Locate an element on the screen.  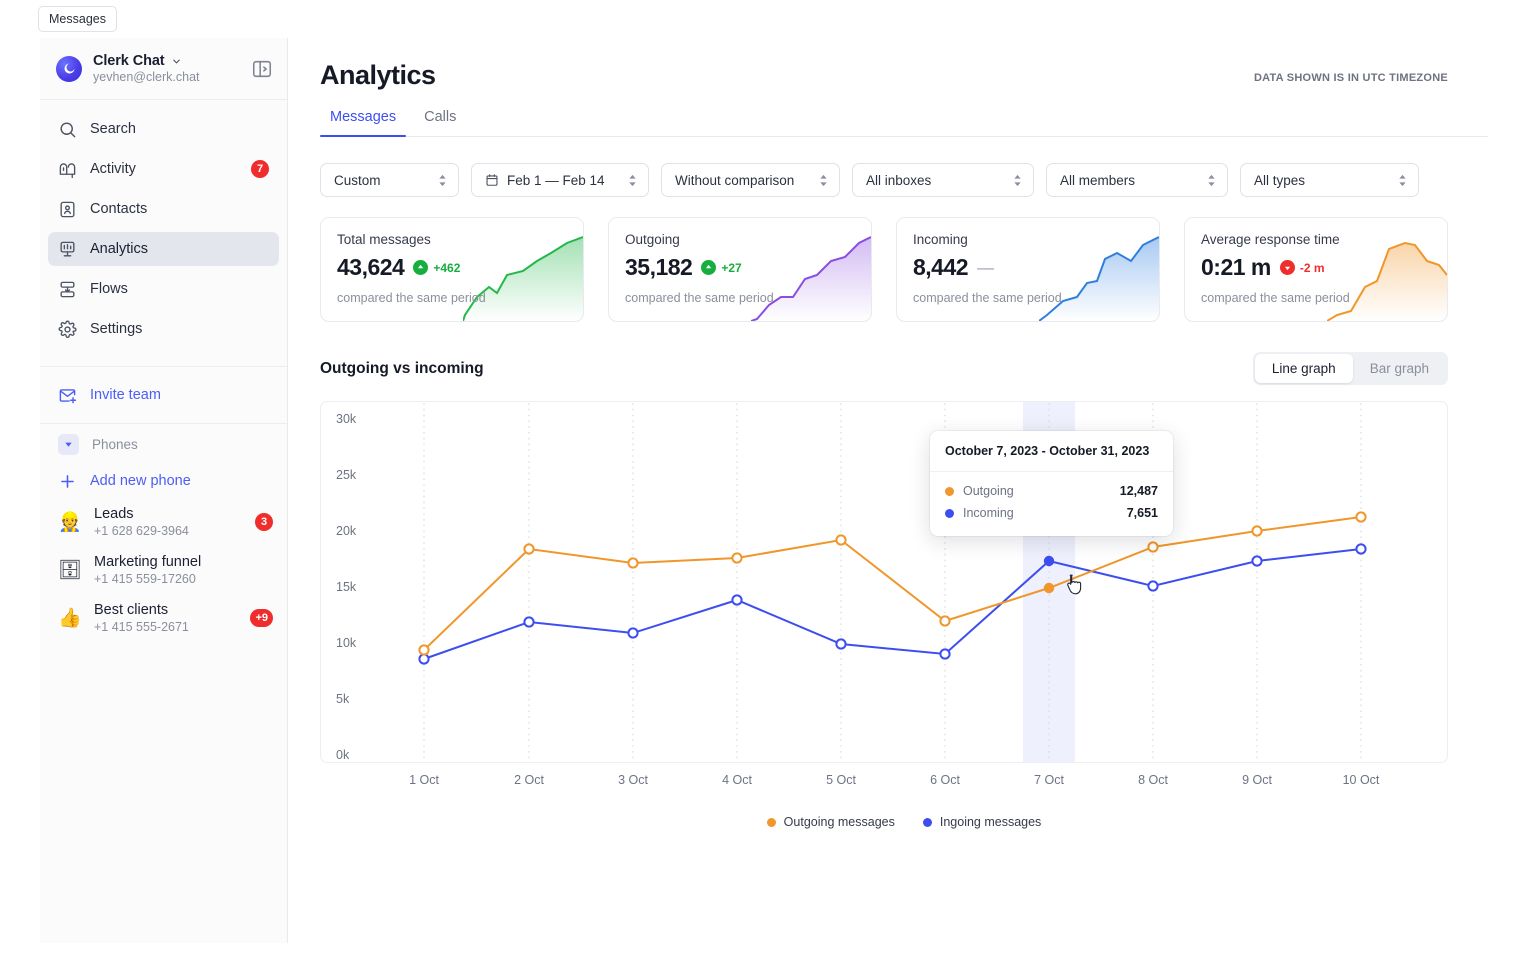
kpi-value: 0:21 m is located at coordinates (1236, 267).